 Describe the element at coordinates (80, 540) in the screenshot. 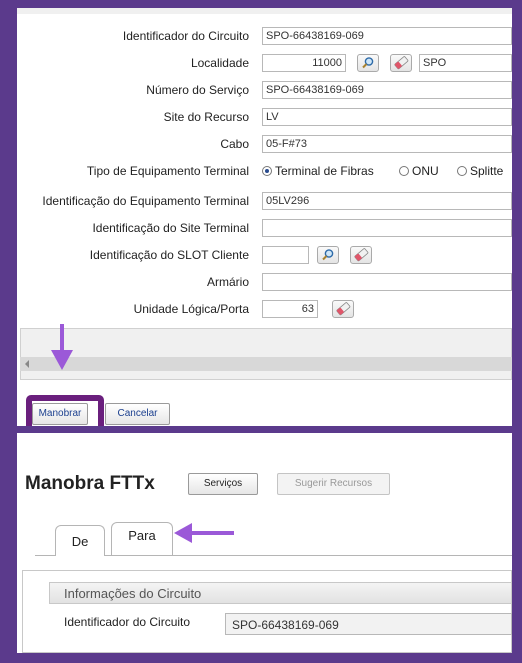

I see `tab-de: De` at that location.